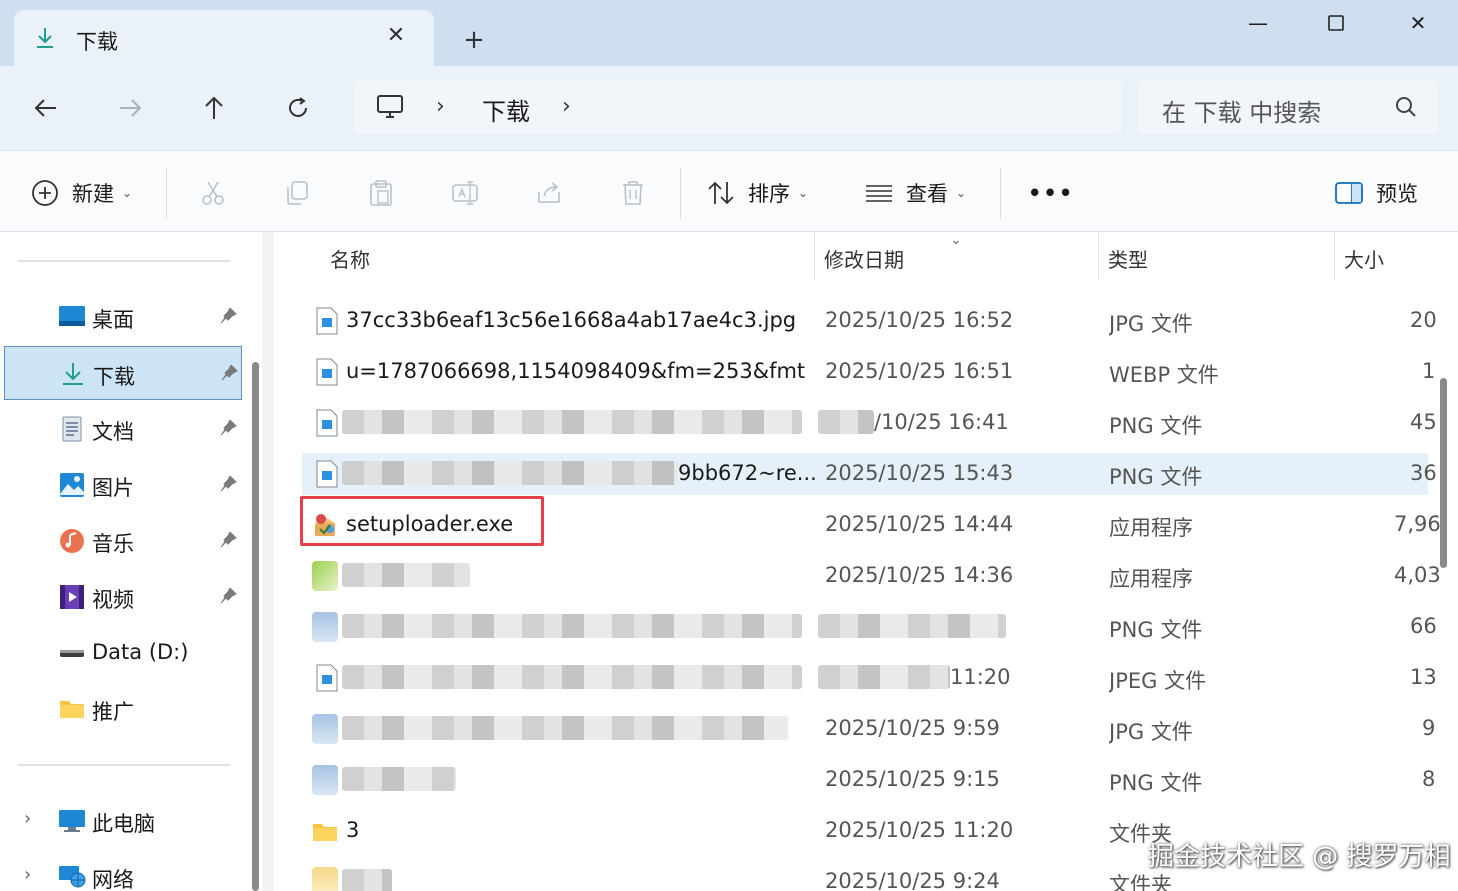 Image resolution: width=1458 pixels, height=891 pixels. What do you see at coordinates (757, 193) in the screenshot?
I see `sort-button: 排序 ⌄` at bounding box center [757, 193].